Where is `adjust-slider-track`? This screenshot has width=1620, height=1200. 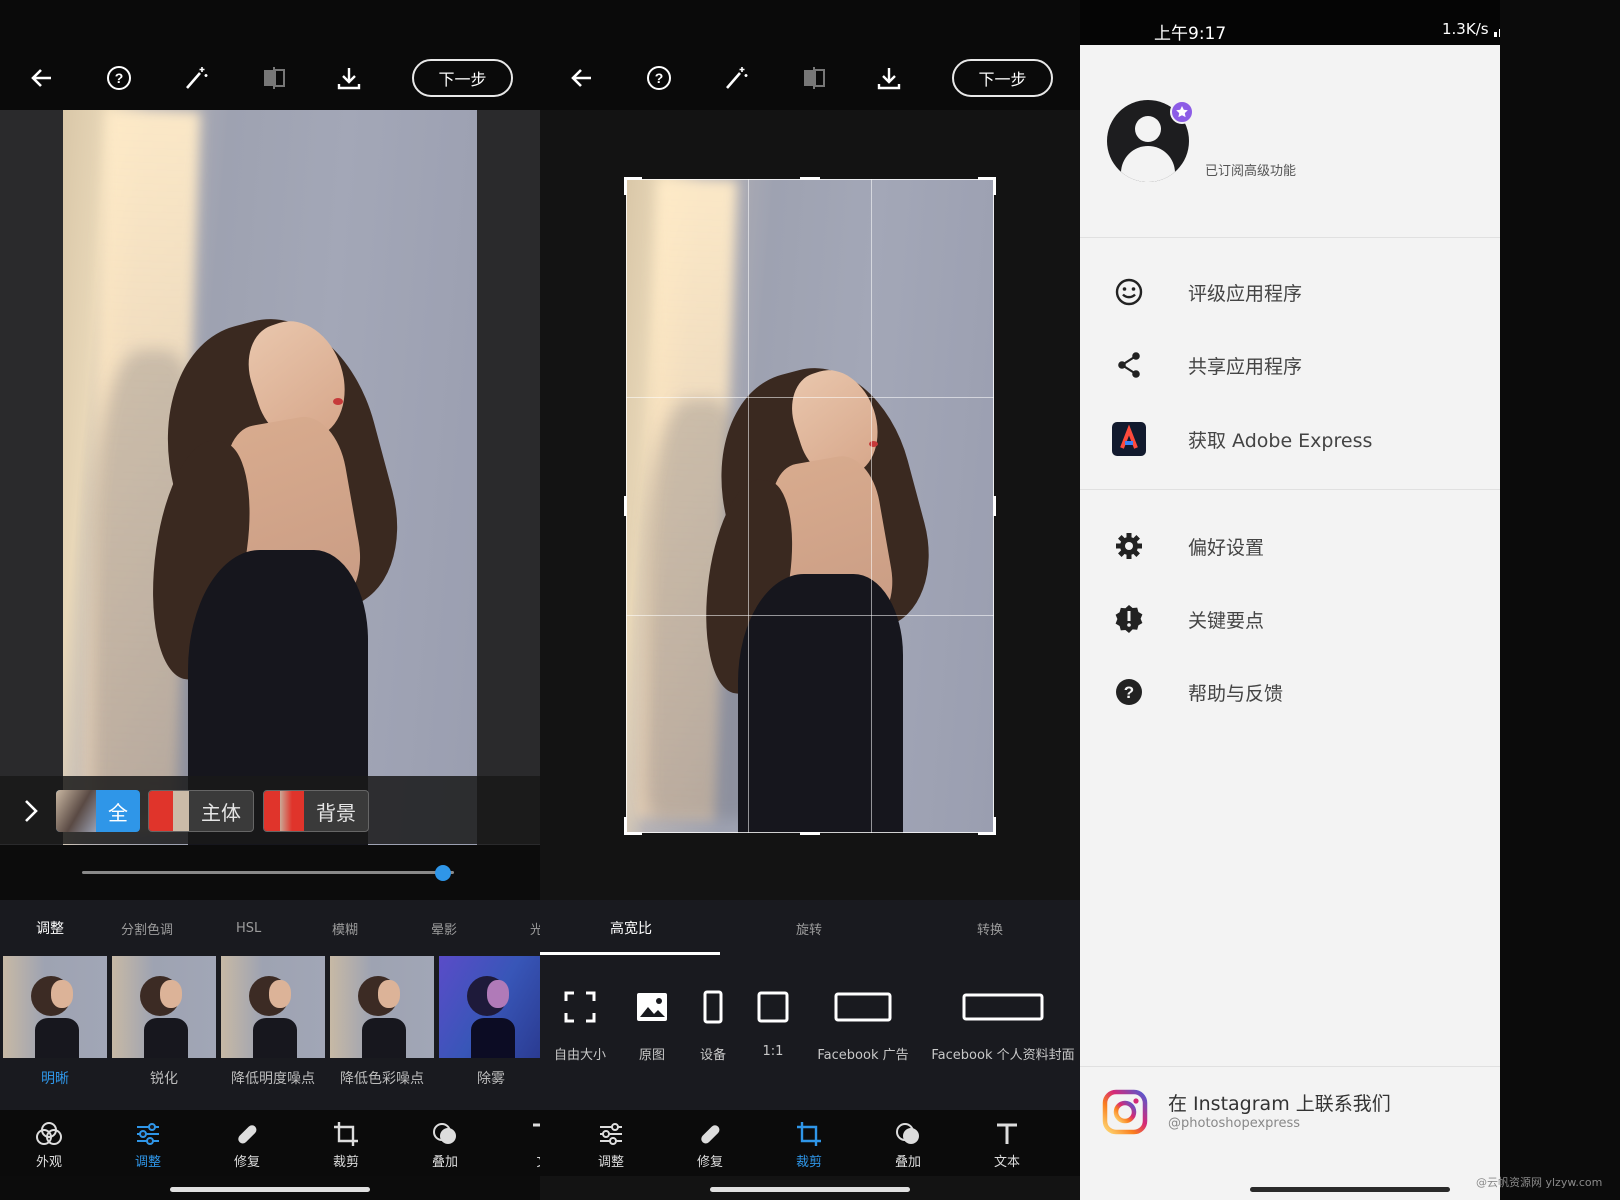
adjust-slider-track is located at coordinates (268, 872).